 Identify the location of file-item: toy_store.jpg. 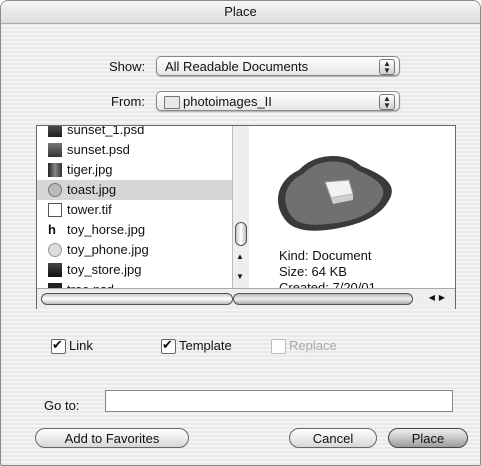
(134, 270).